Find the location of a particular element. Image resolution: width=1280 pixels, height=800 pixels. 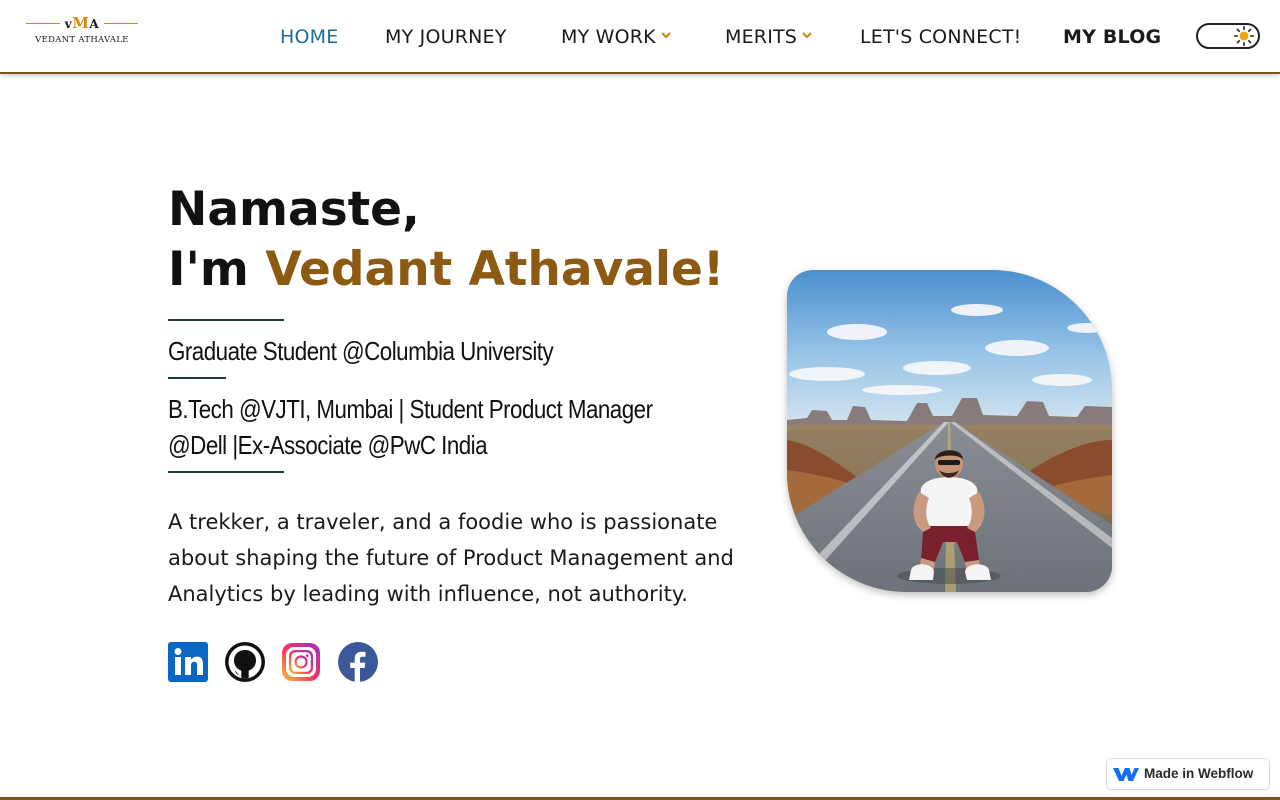

logo-monogram: vMA is located at coordinates (82, 23).